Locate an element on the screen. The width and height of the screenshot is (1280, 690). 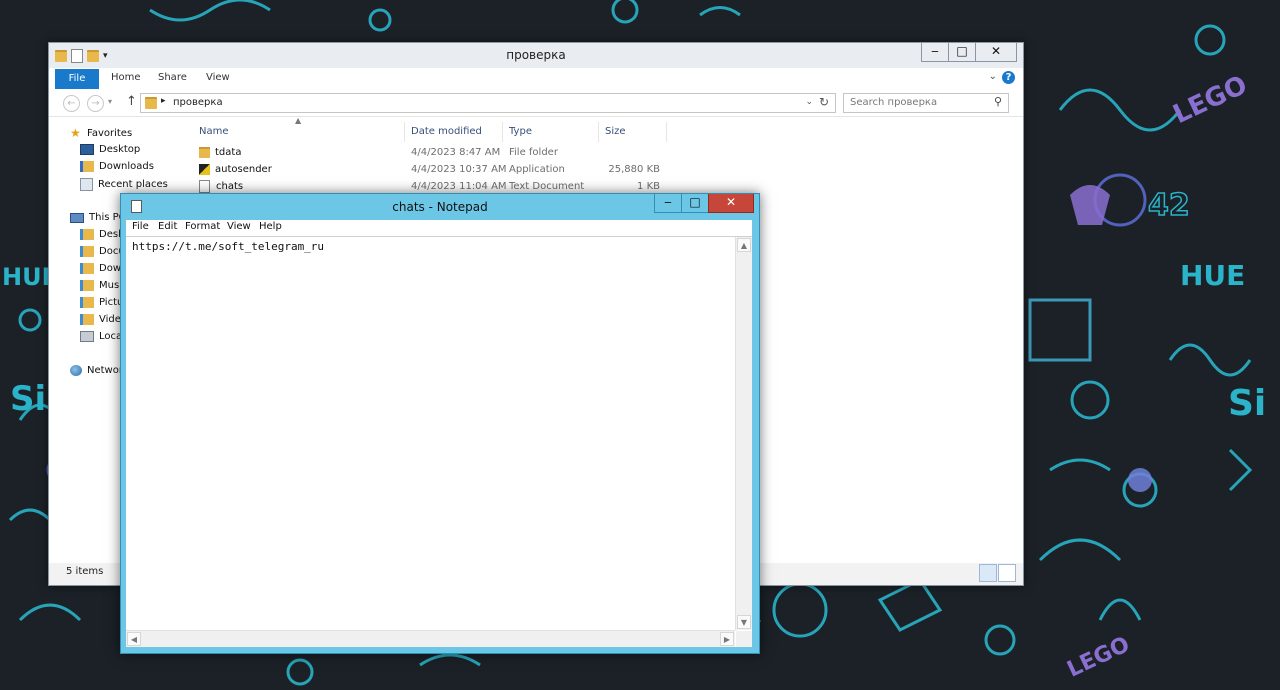
file-size: 25,880 KB is located at coordinates (634, 169).